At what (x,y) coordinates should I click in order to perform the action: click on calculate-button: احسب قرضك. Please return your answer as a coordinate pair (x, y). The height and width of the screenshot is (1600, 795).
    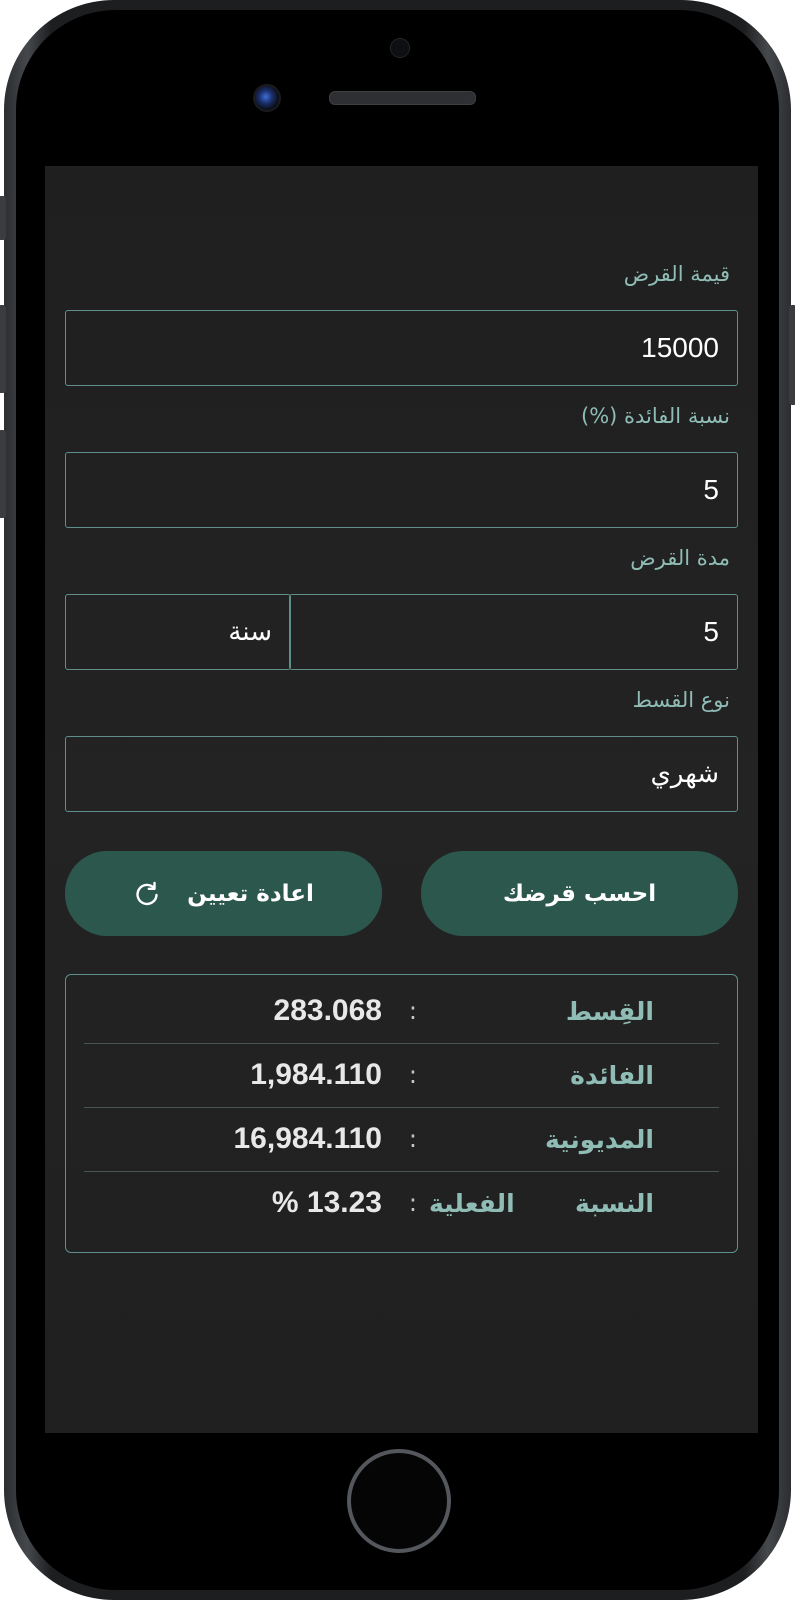
    Looking at the image, I should click on (579, 893).